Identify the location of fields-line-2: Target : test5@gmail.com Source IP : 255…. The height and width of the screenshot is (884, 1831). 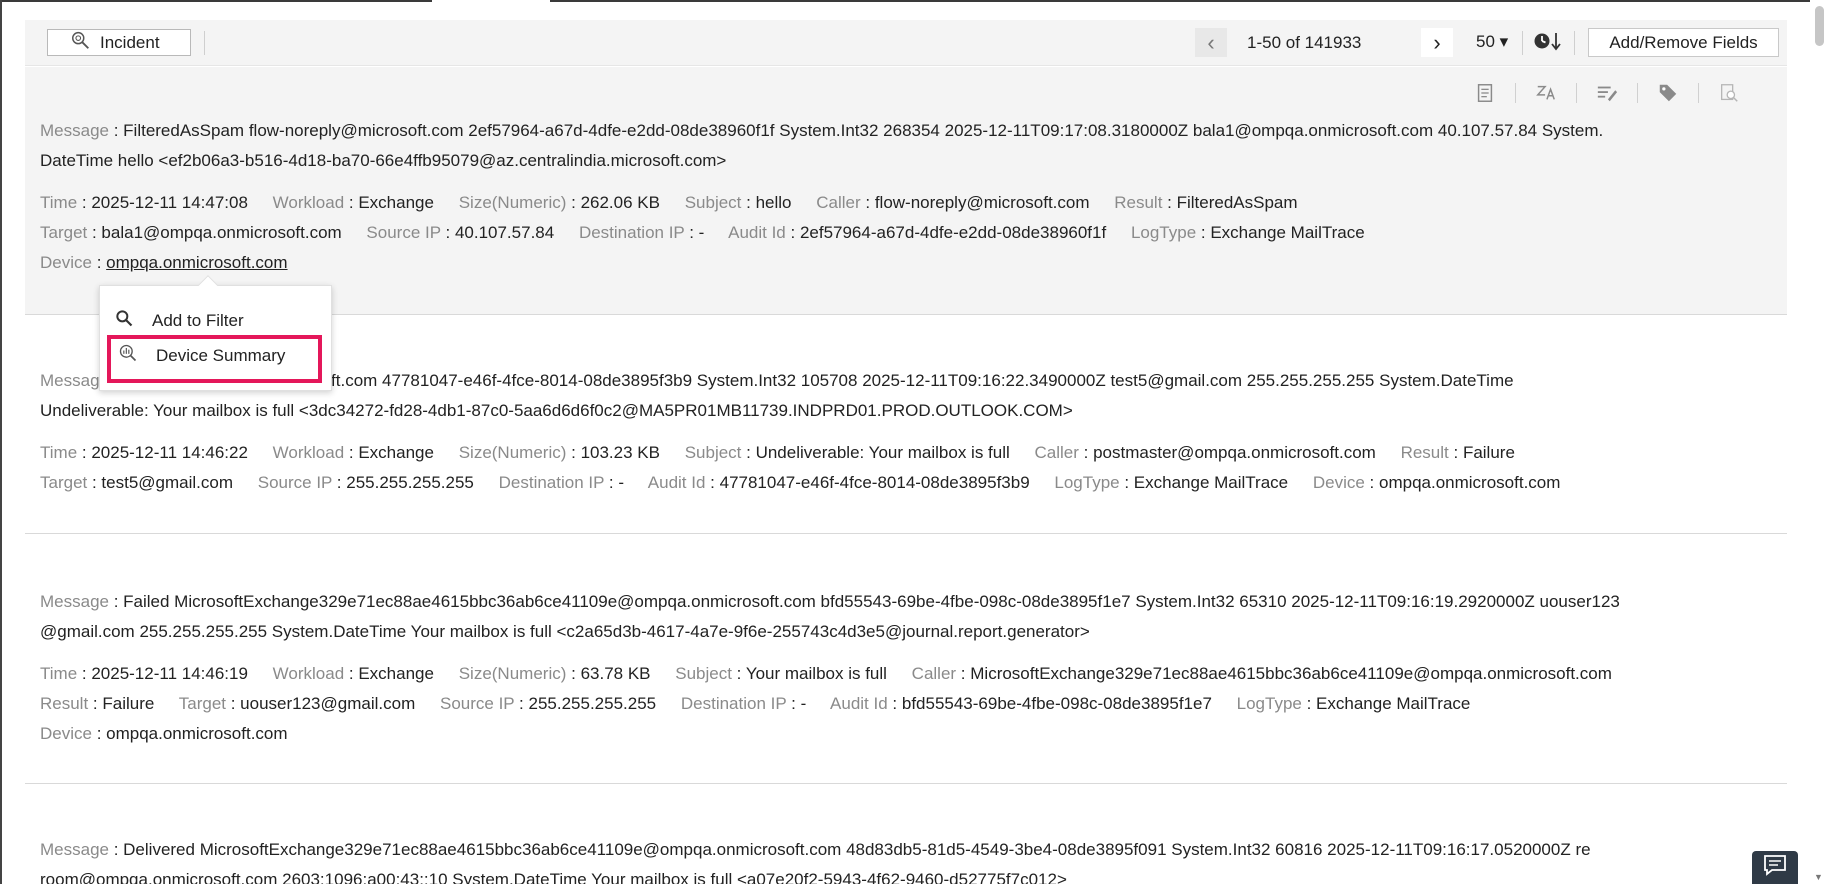
(810, 483).